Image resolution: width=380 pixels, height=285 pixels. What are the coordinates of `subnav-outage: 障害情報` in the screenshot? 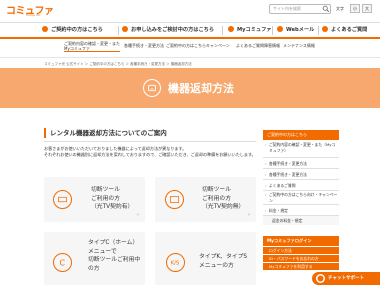 It's located at (272, 45).